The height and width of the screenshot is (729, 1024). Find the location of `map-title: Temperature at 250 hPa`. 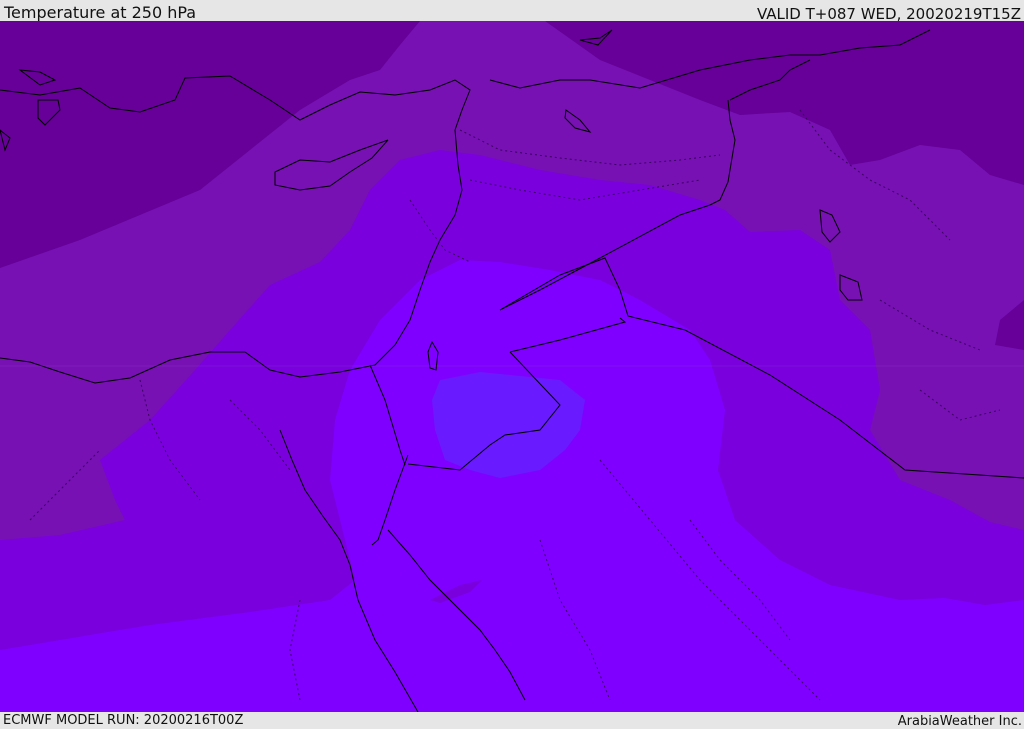

map-title: Temperature at 250 hPa is located at coordinates (100, 12).